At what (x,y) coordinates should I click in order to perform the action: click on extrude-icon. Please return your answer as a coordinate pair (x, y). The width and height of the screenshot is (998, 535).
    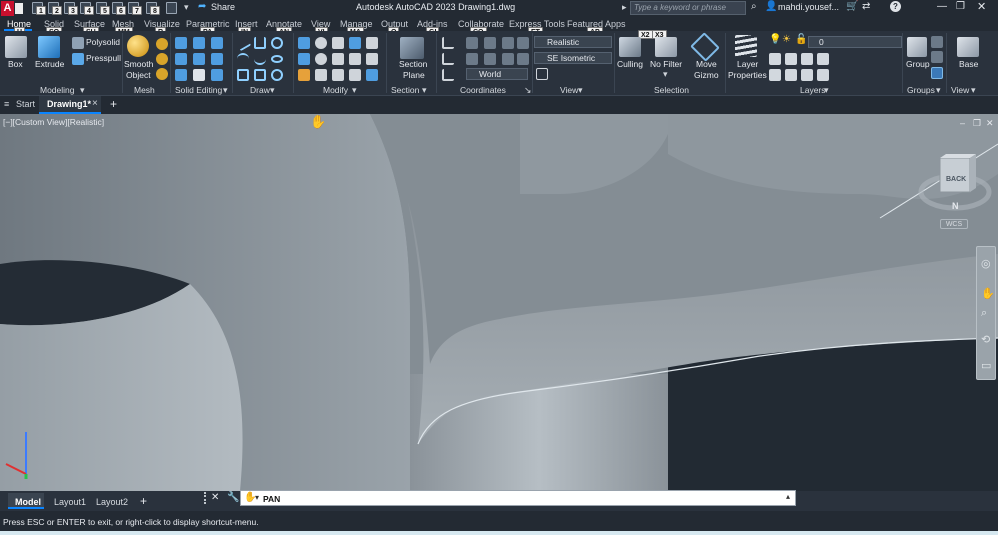
    Looking at the image, I should click on (49, 47).